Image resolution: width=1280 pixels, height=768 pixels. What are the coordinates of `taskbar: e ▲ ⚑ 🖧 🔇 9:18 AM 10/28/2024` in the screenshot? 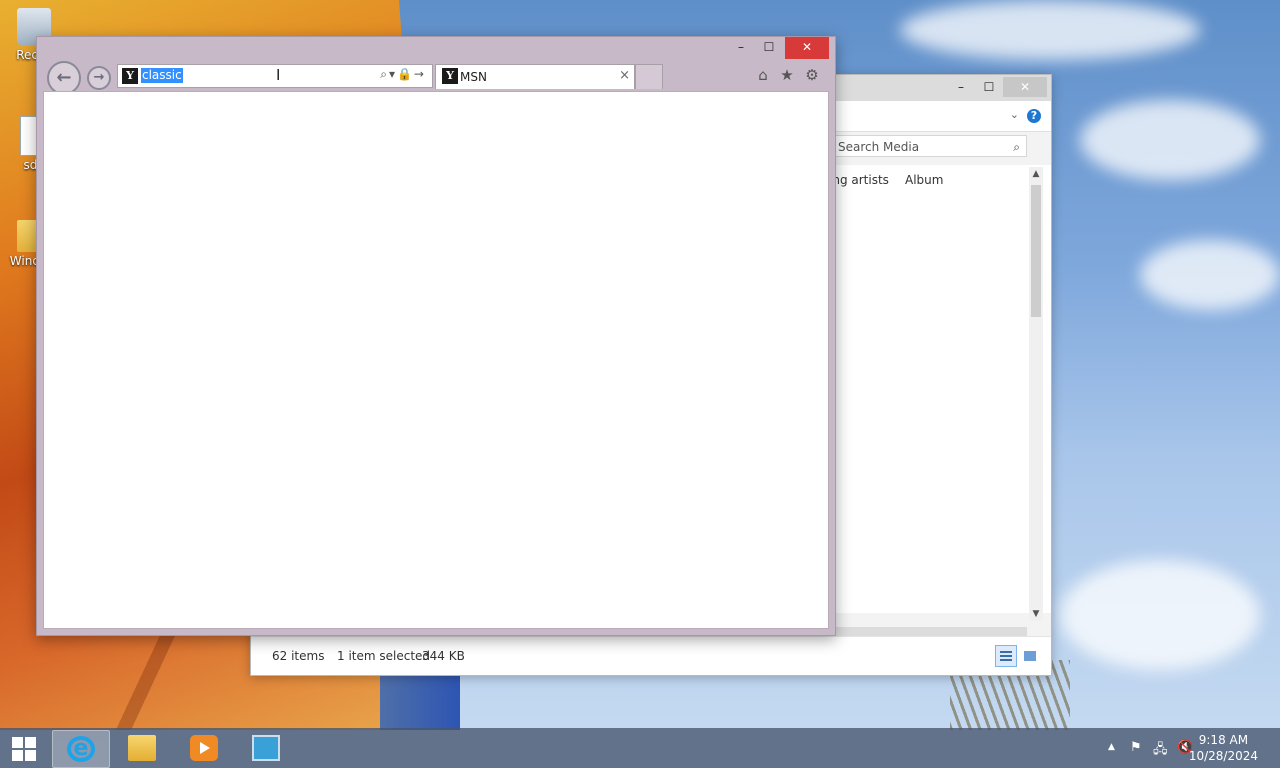 It's located at (640, 748).